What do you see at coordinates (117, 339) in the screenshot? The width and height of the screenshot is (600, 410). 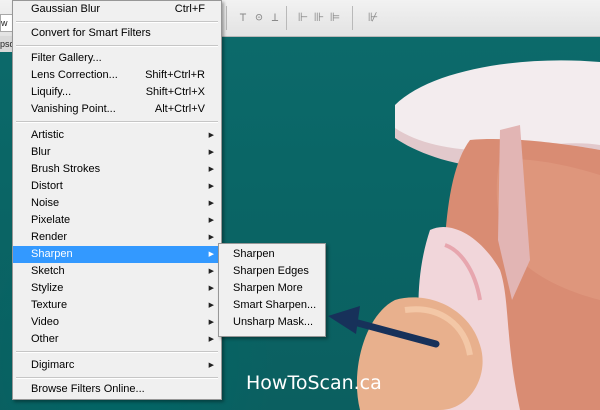 I see `menu-item-other: Other ▶` at bounding box center [117, 339].